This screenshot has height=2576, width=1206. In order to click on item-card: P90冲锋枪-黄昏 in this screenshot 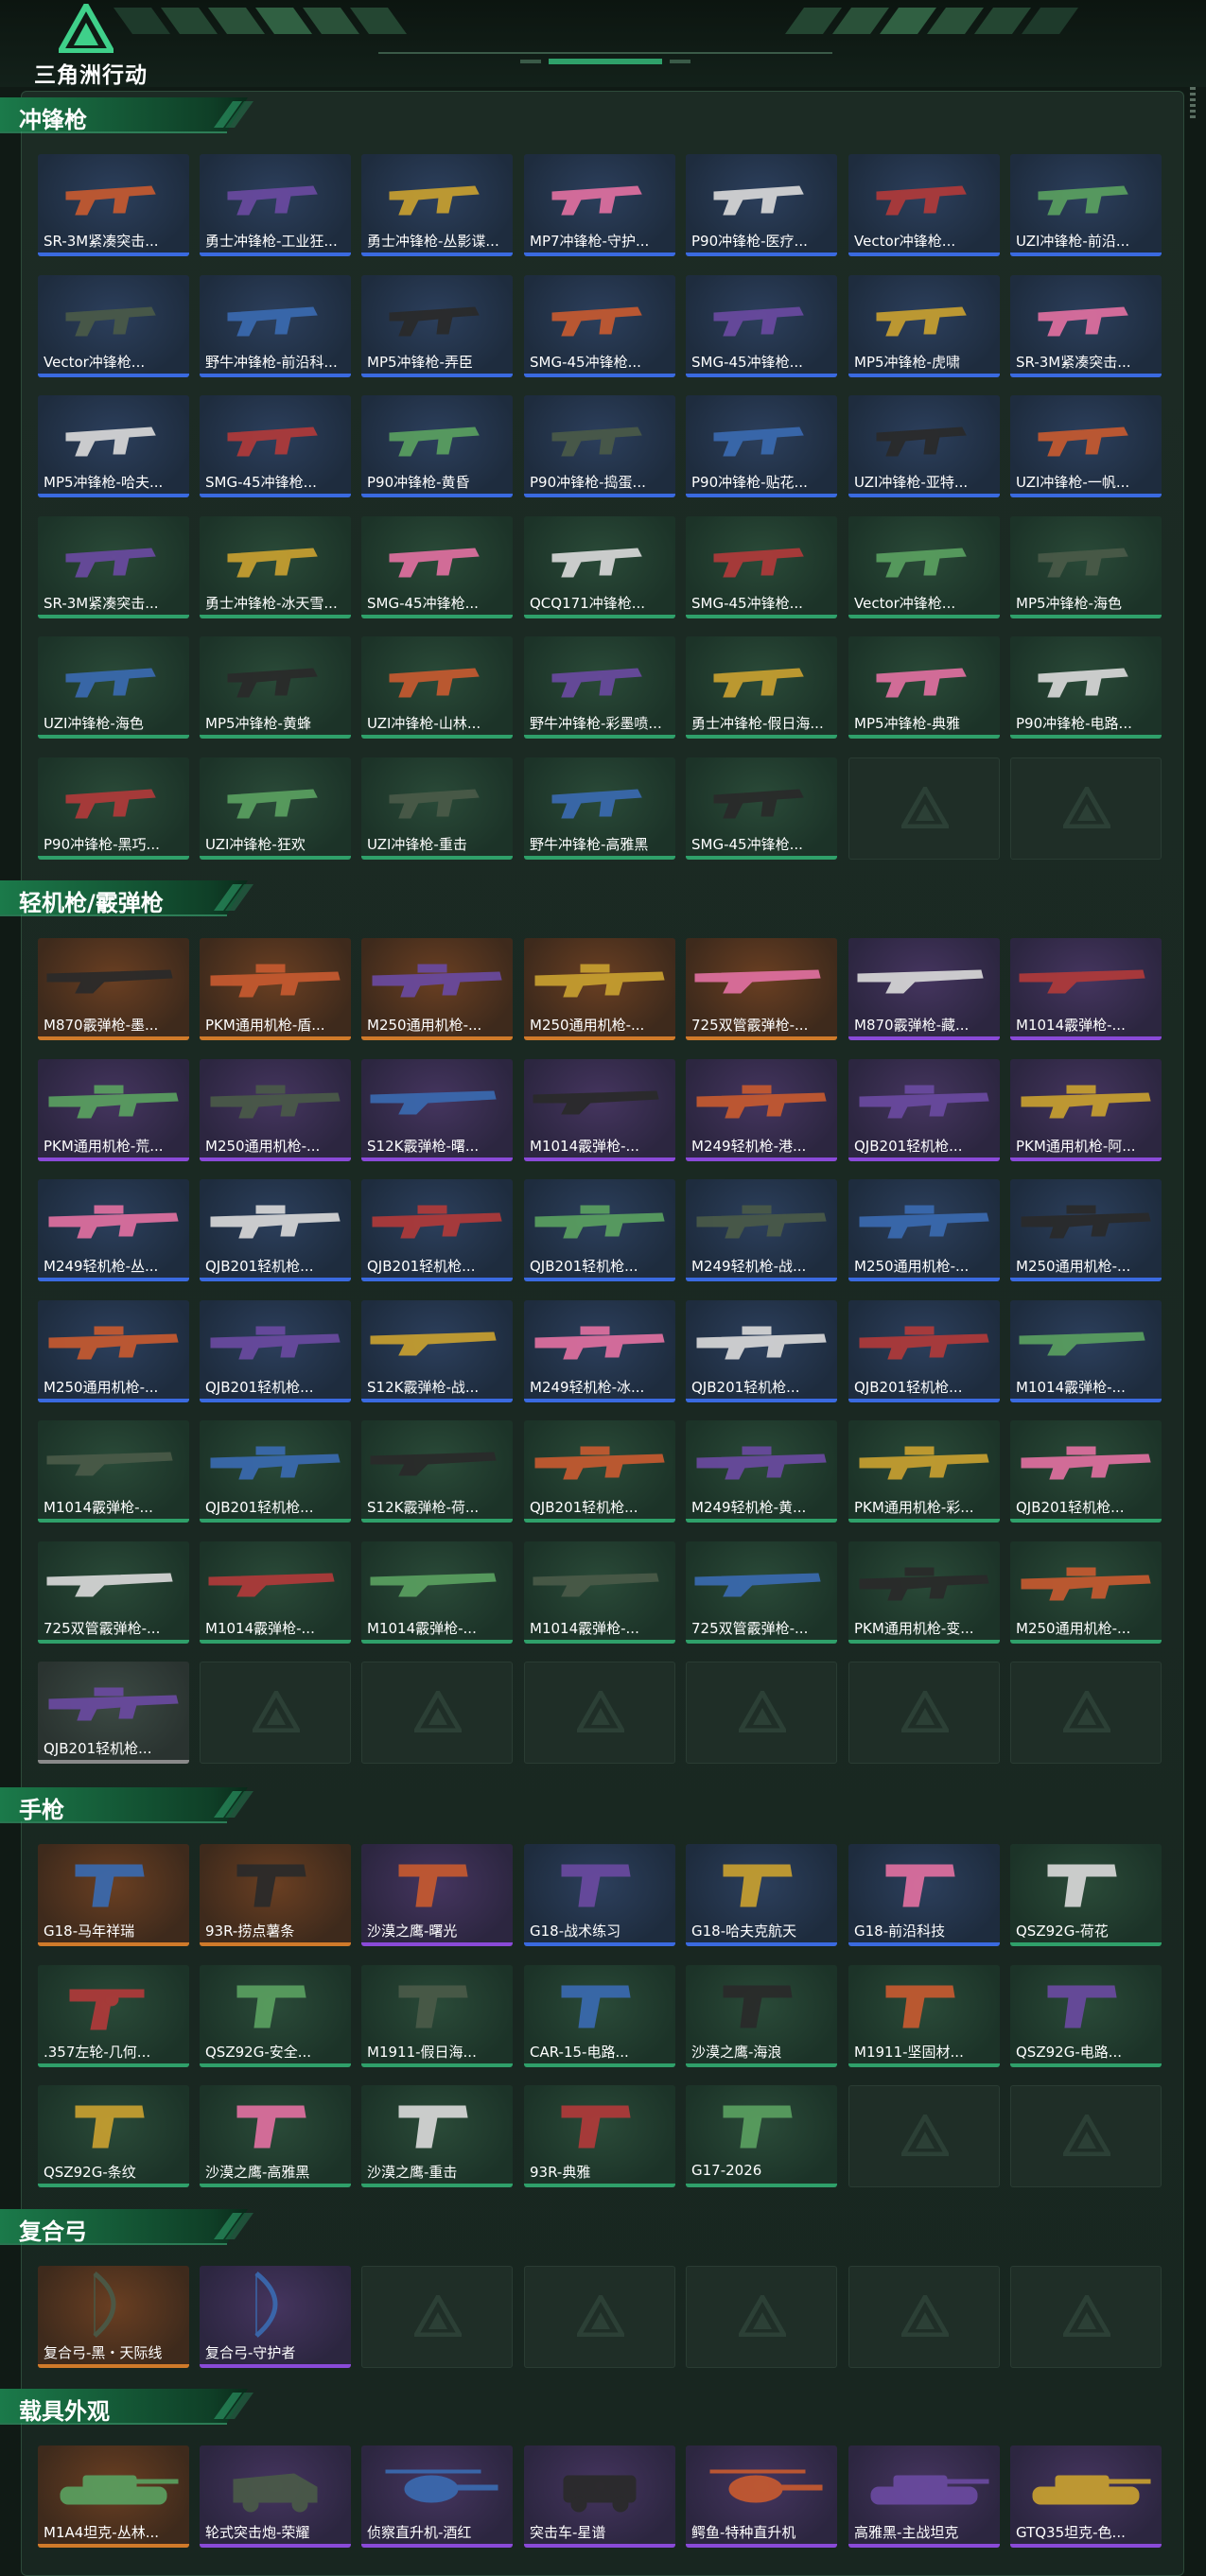, I will do `click(437, 446)`.